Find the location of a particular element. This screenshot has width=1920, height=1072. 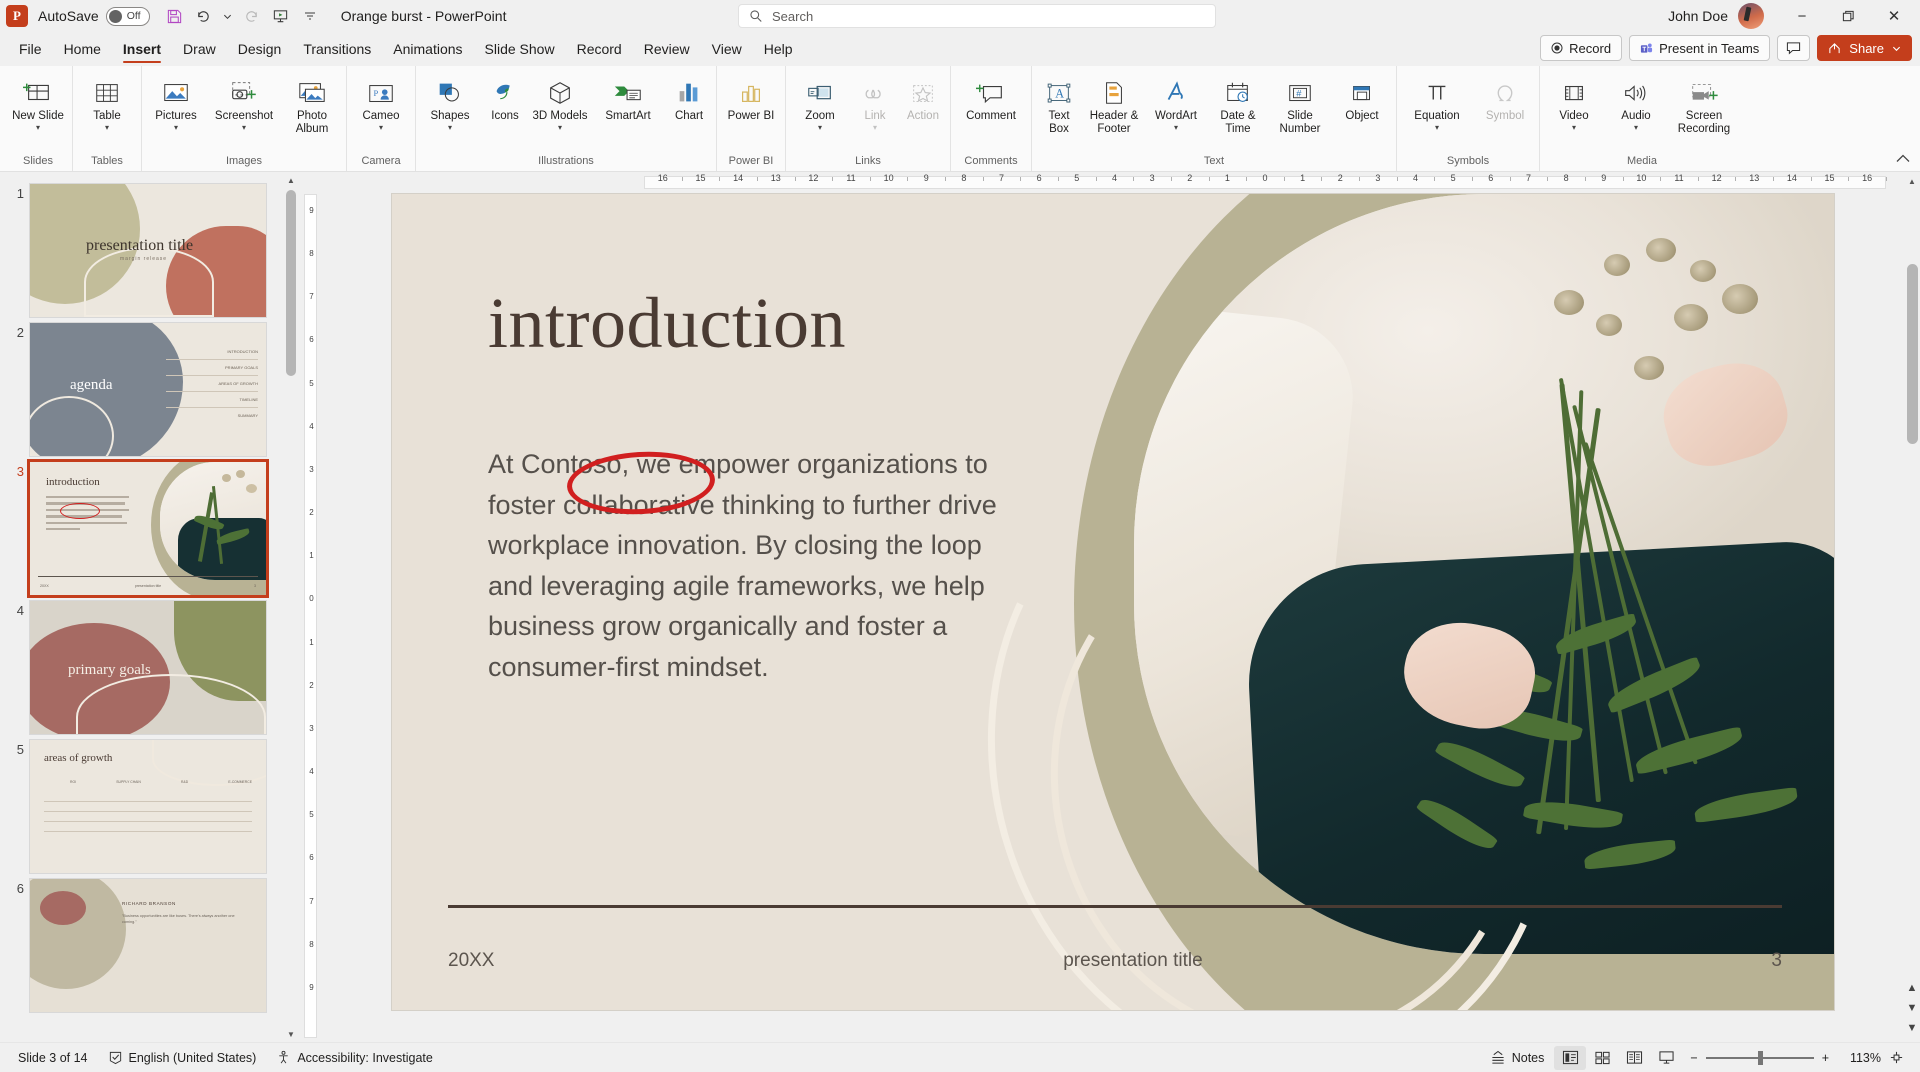

autosave-toggle: Off is located at coordinates (127, 16).